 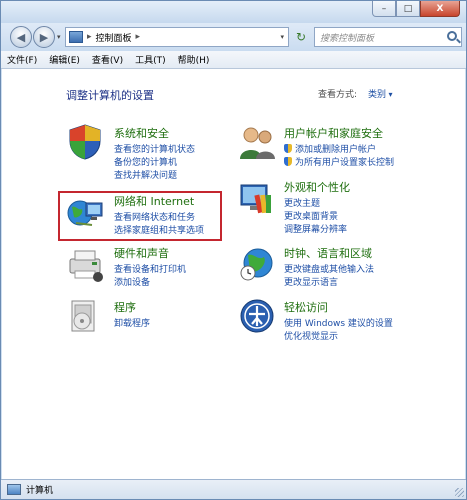 What do you see at coordinates (107, 59) in the screenshot?
I see `menu-view: 查看(V)` at bounding box center [107, 59].